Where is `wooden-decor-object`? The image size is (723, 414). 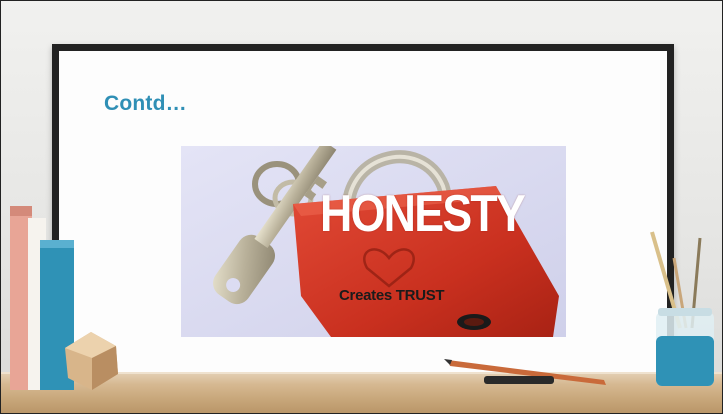
wooden-decor-object is located at coordinates (91, 361).